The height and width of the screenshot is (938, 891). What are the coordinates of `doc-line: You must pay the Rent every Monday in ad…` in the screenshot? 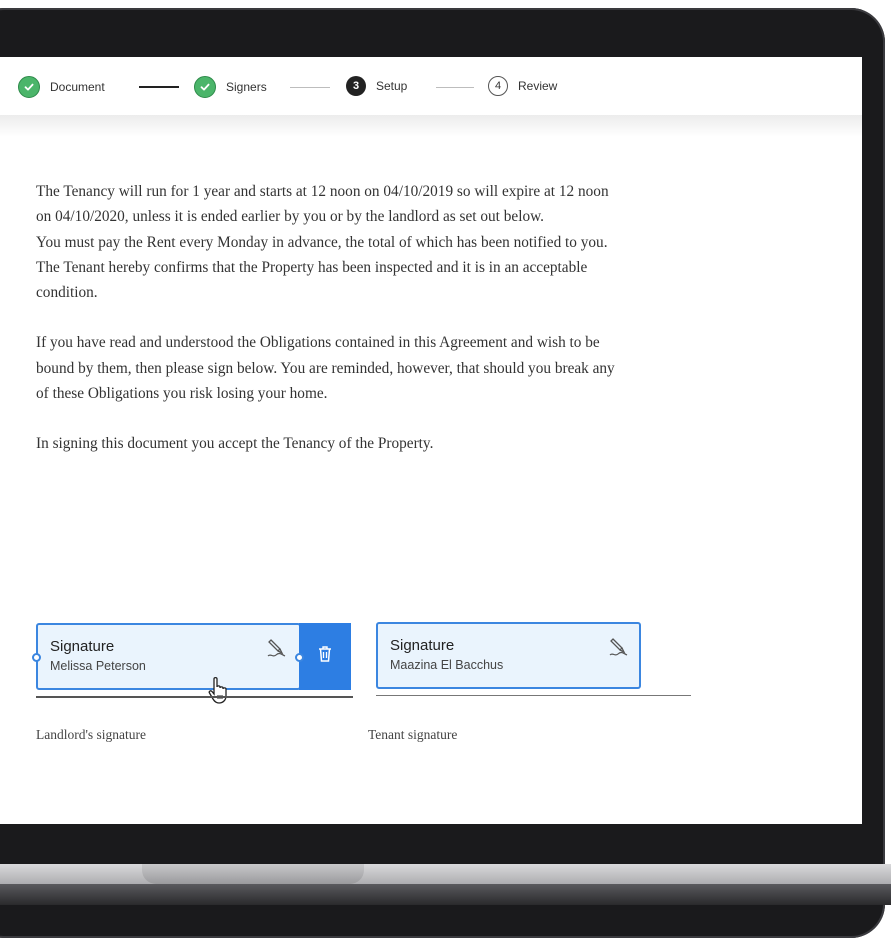 It's located at (322, 242).